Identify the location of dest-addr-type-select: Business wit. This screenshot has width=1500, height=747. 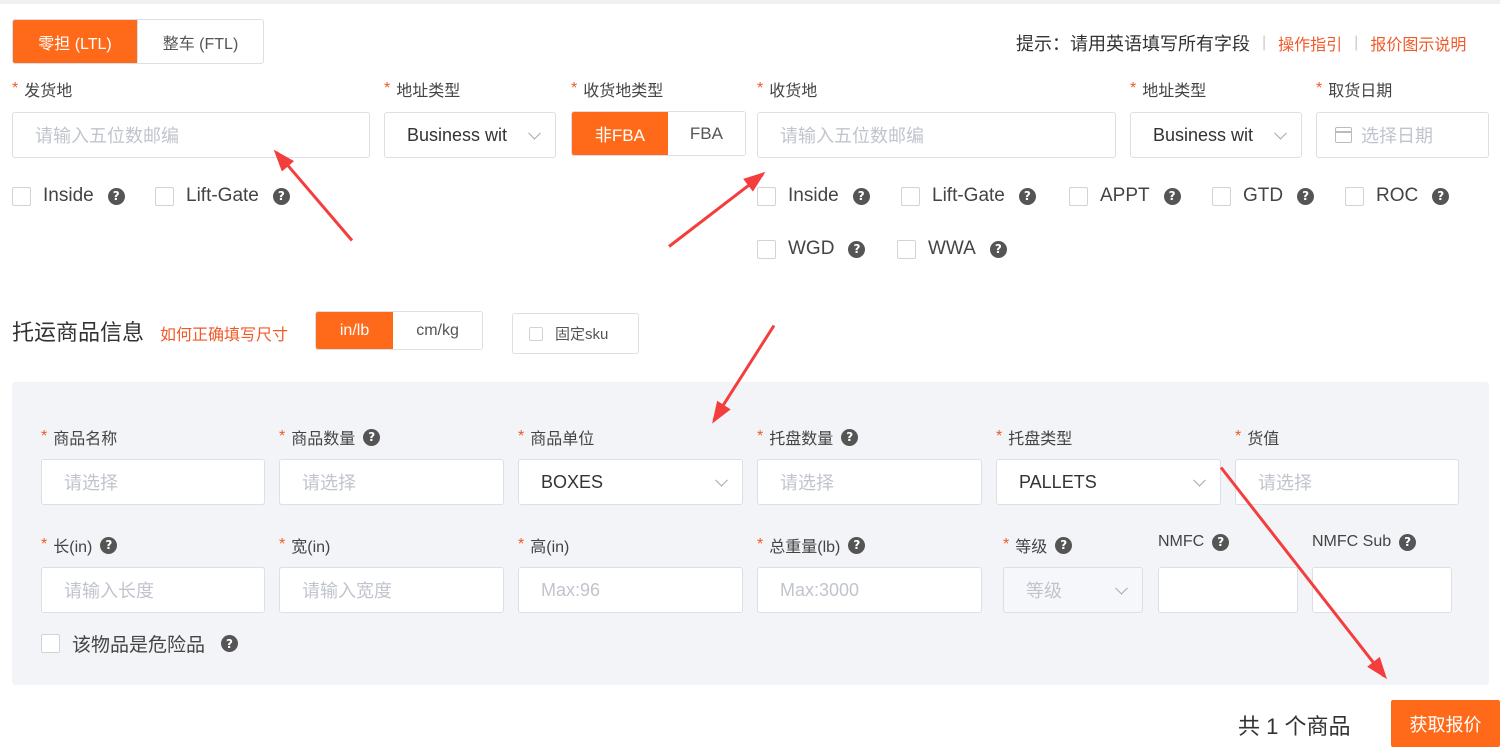
(1216, 135).